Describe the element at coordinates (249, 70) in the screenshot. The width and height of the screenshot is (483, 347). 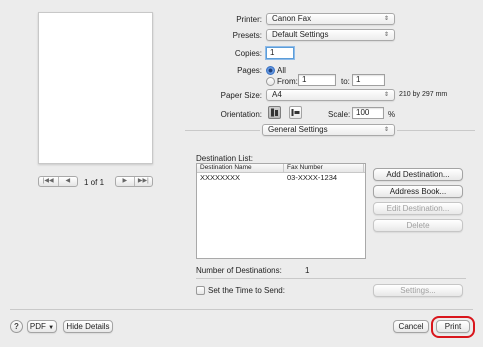
I see `pages-label: Pages:` at that location.